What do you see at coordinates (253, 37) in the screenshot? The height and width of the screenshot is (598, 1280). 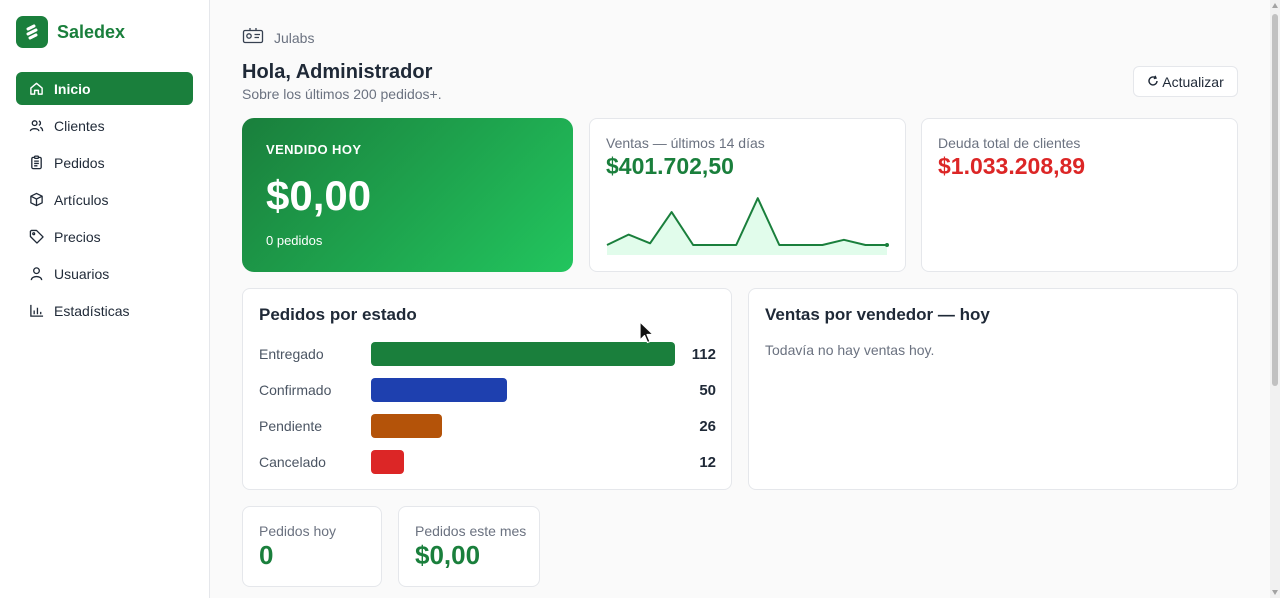 I see `id-card-icon` at bounding box center [253, 37].